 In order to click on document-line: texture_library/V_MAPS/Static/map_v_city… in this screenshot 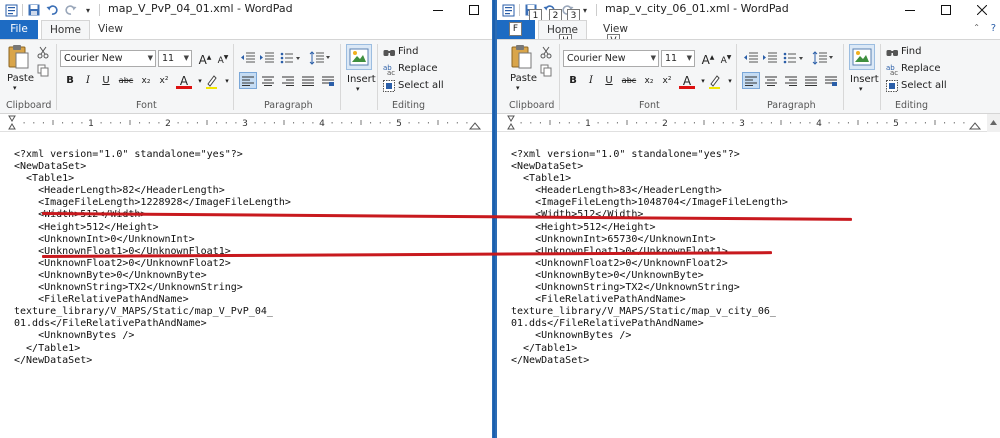, I will do `click(649, 312)`.